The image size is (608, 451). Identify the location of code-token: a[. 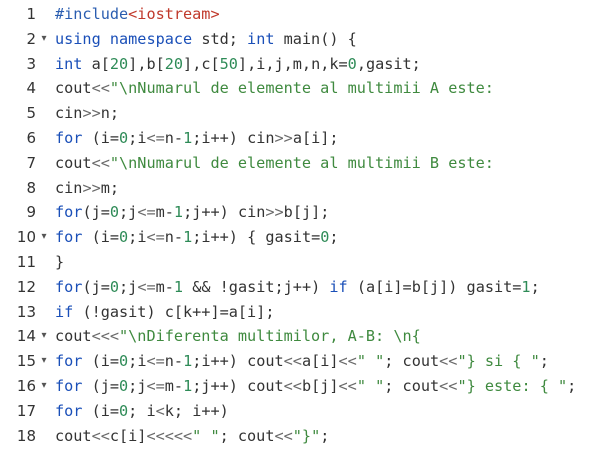
(96, 63).